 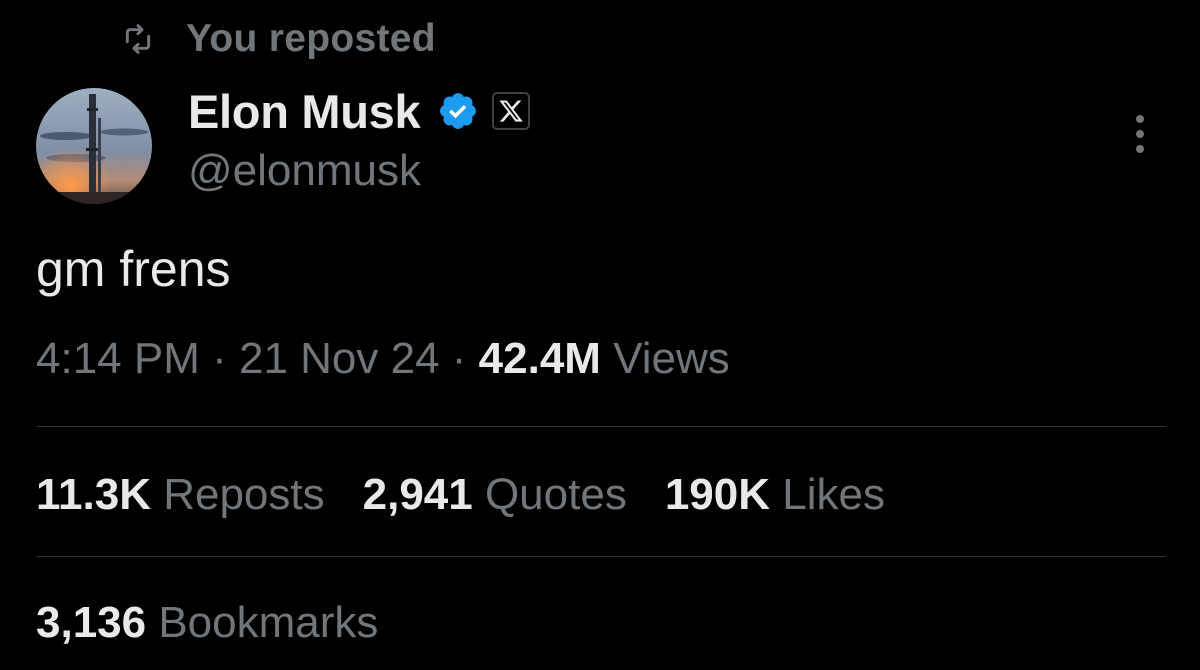 I want to click on reposts-label: Reposts, so click(x=237, y=494).